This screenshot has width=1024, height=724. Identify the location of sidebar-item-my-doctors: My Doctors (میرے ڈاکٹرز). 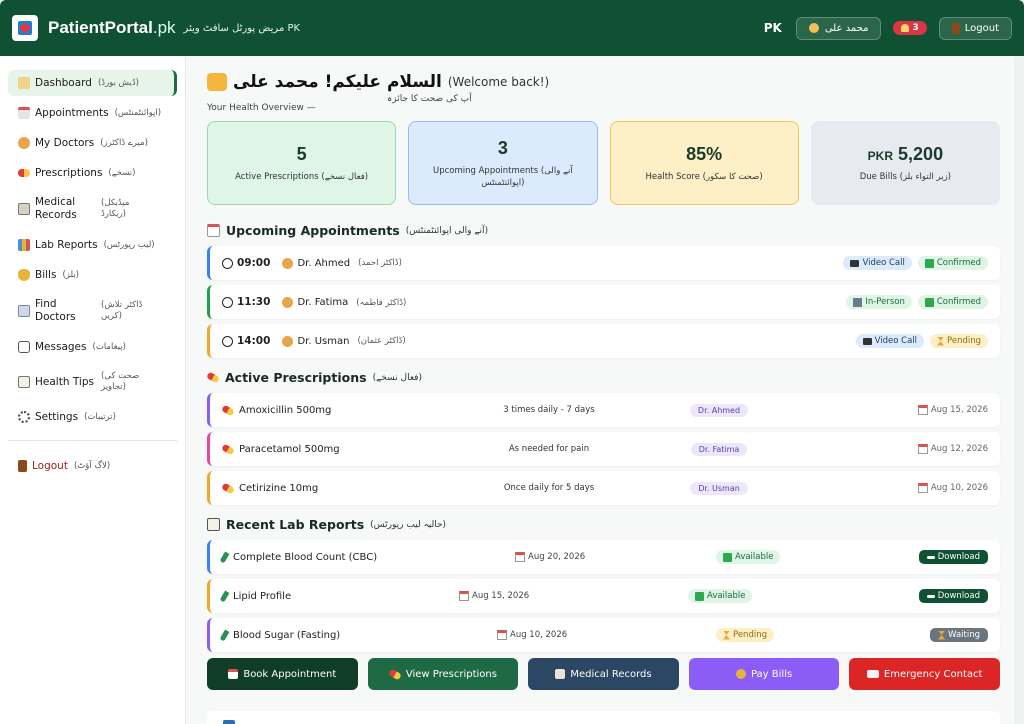
(92, 143).